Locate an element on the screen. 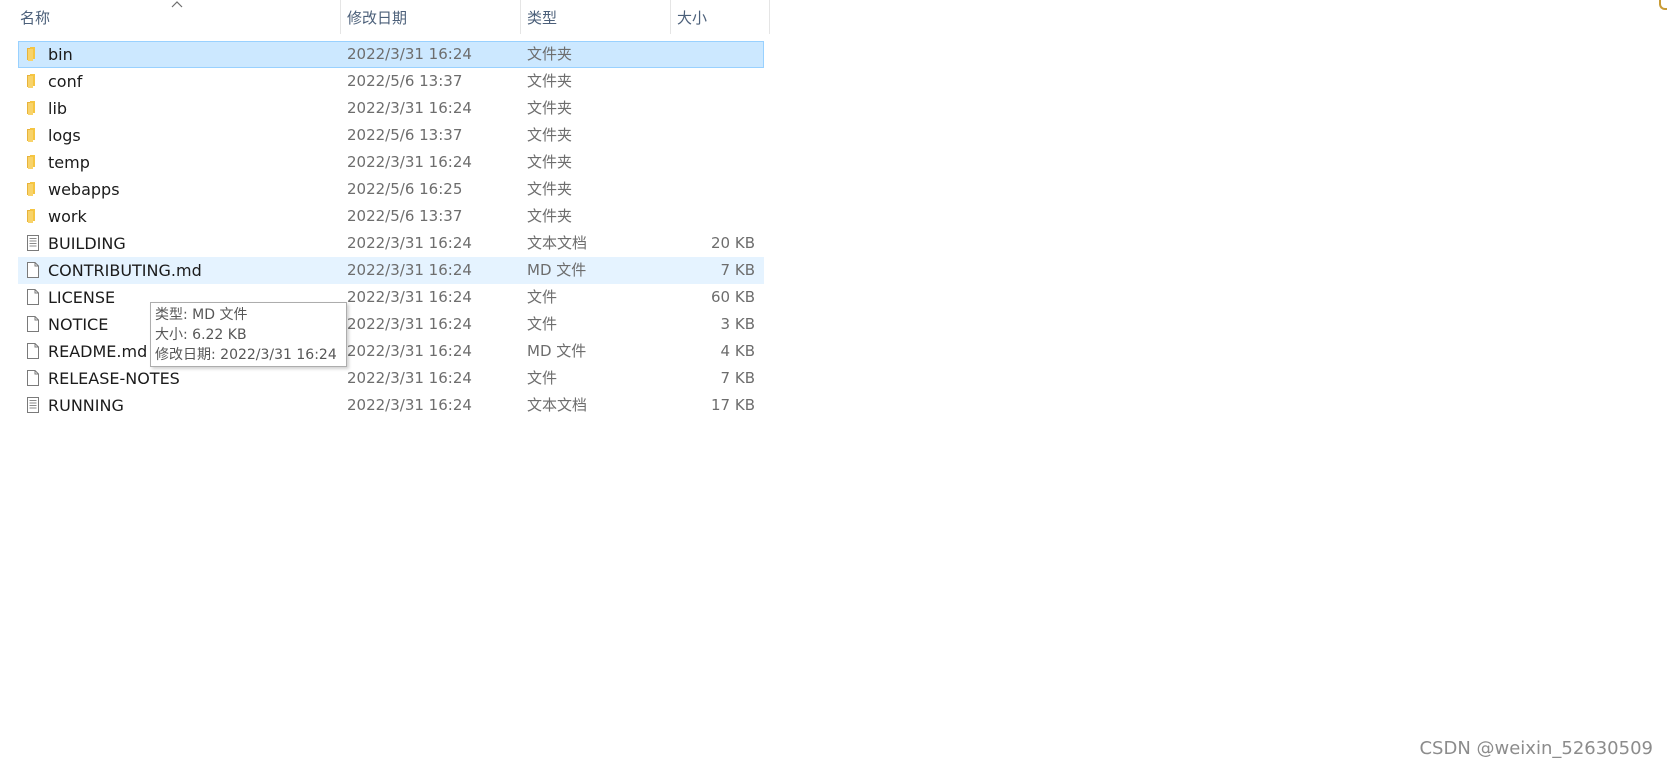 The height and width of the screenshot is (765, 1667). column-header-size: 大小 is located at coordinates (720, 17).